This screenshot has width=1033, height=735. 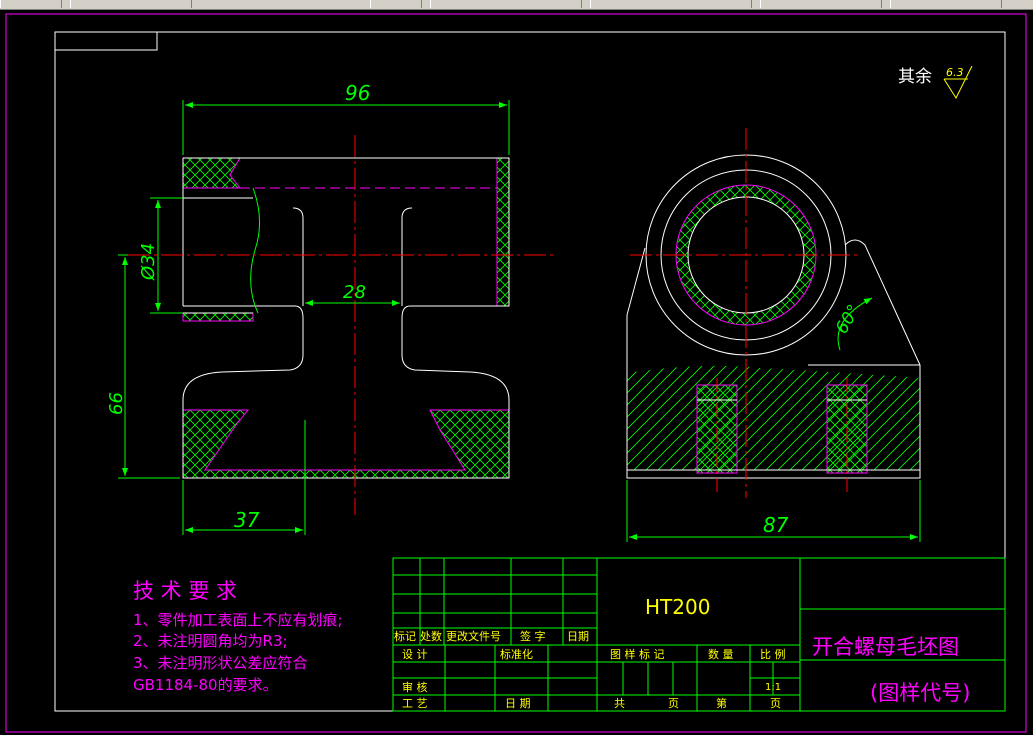 I want to click on cad-toolbar, so click(x=516, y=5).